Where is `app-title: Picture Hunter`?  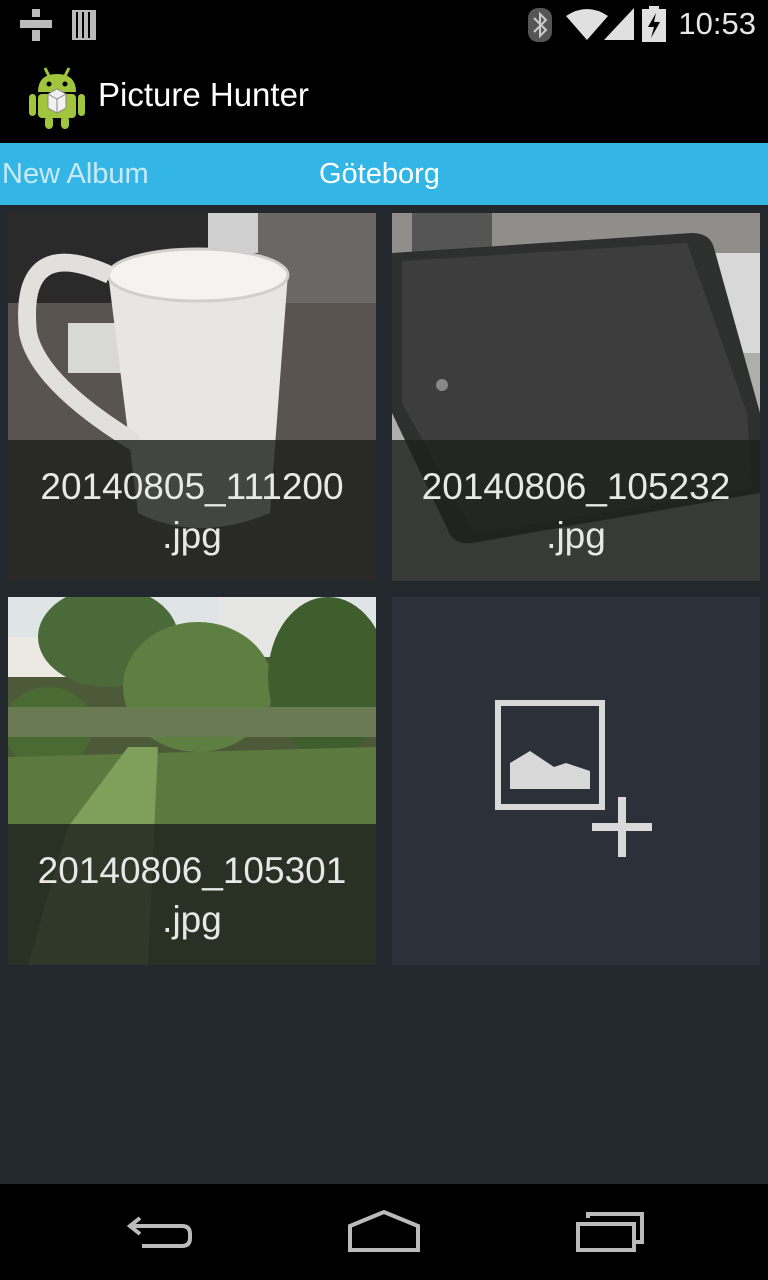 app-title: Picture Hunter is located at coordinates (203, 94).